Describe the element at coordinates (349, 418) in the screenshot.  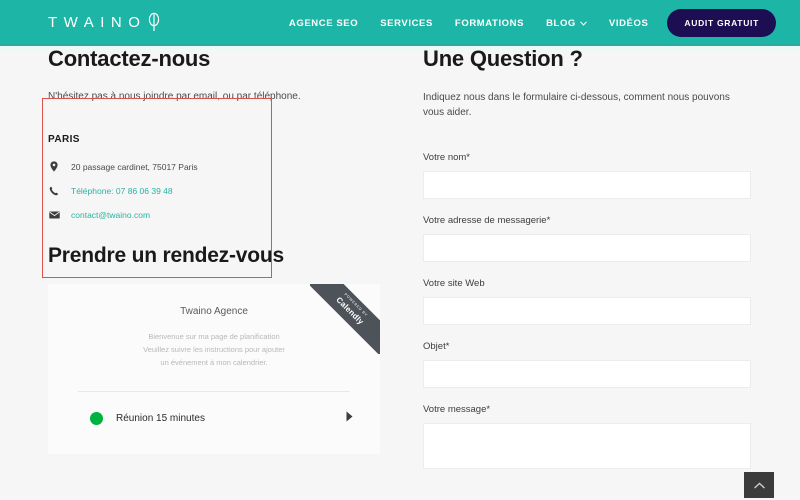
I see `chevron-right-icon` at that location.